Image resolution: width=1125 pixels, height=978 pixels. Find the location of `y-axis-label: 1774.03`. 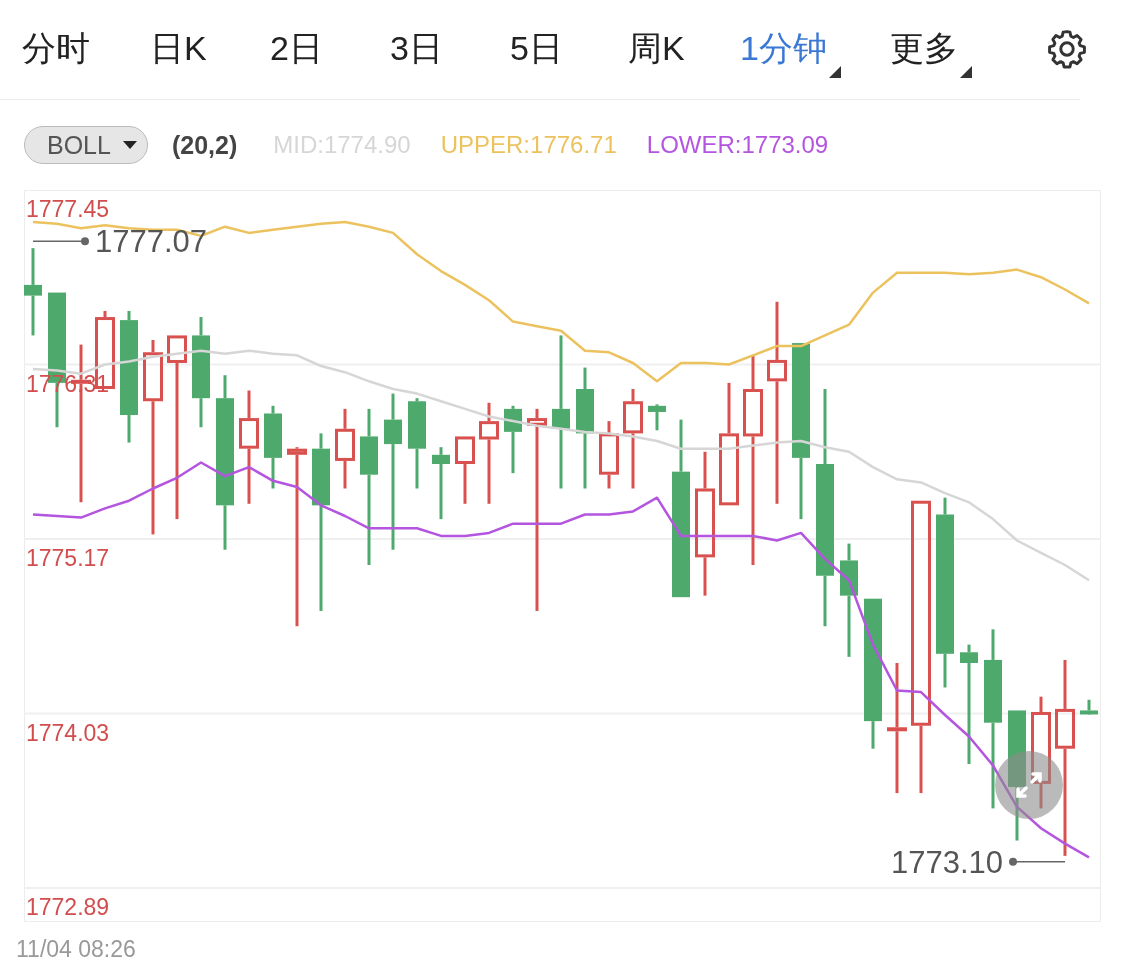

y-axis-label: 1774.03 is located at coordinates (68, 732).